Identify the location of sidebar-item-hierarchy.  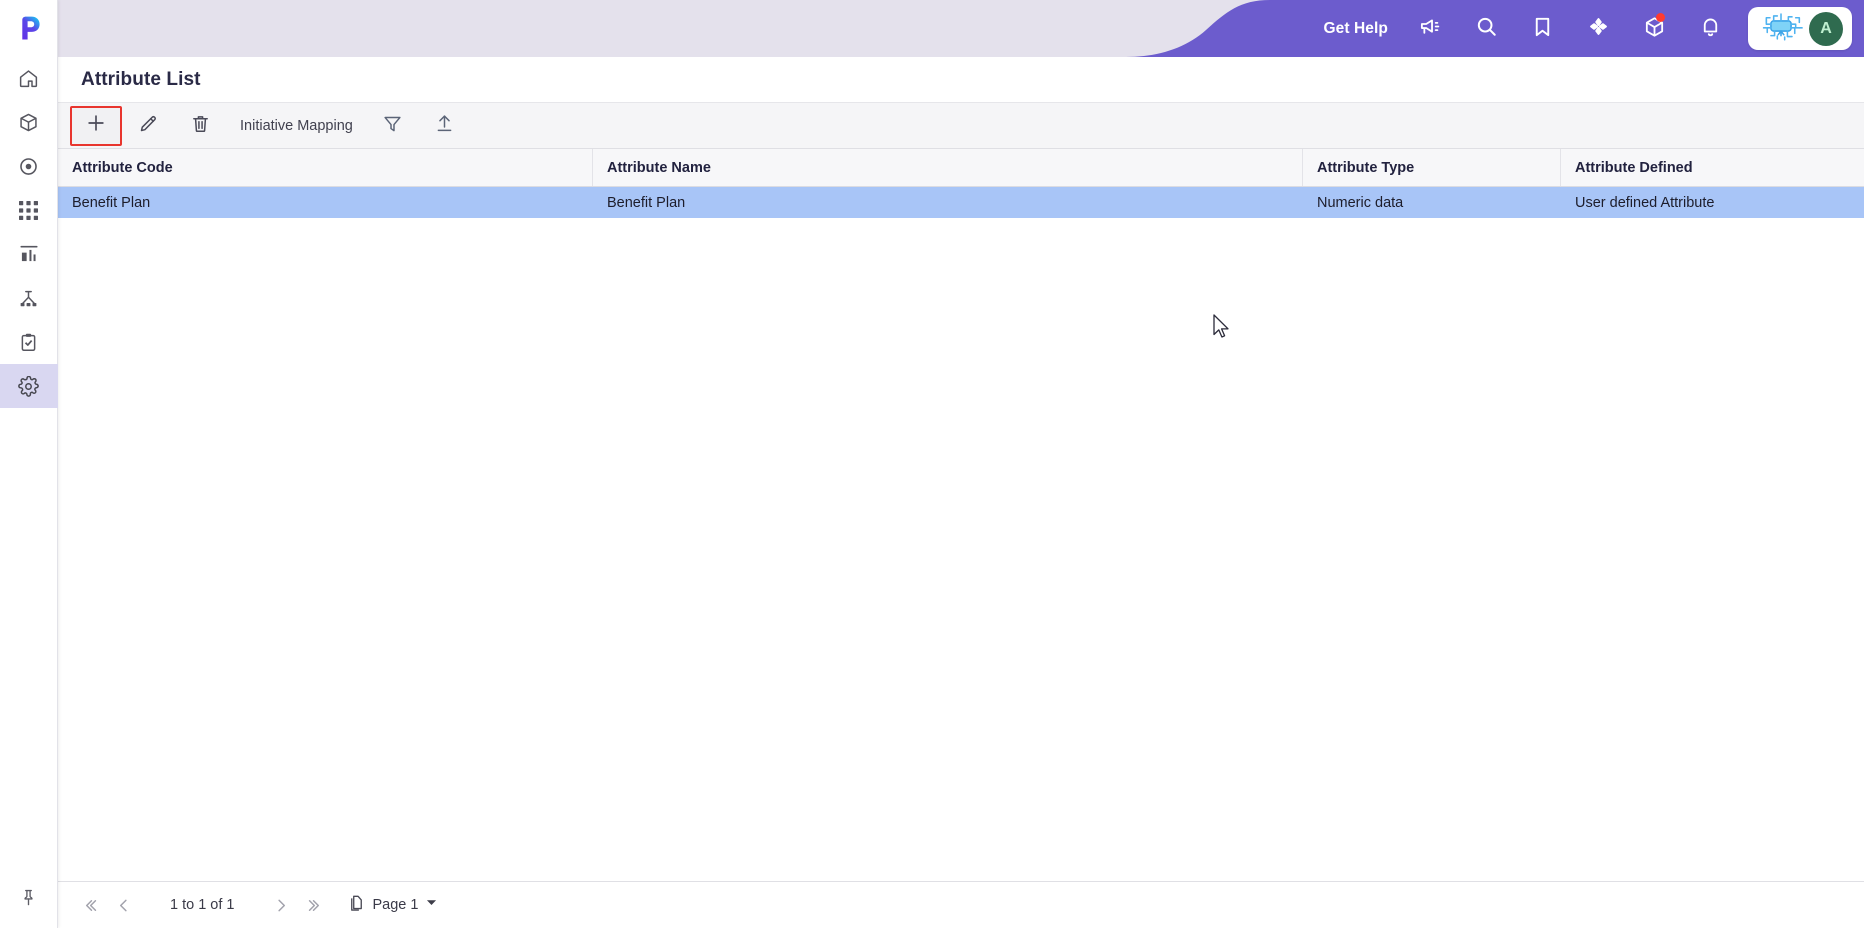
(29, 298).